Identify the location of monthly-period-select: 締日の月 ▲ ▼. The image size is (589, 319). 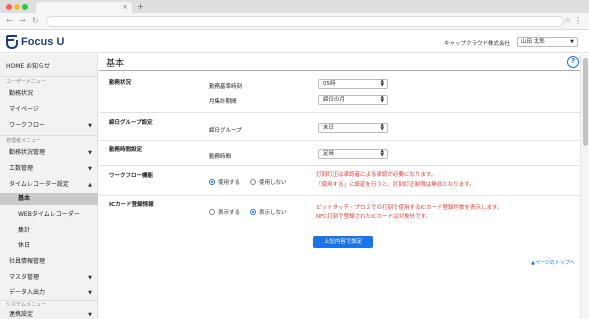
(353, 100).